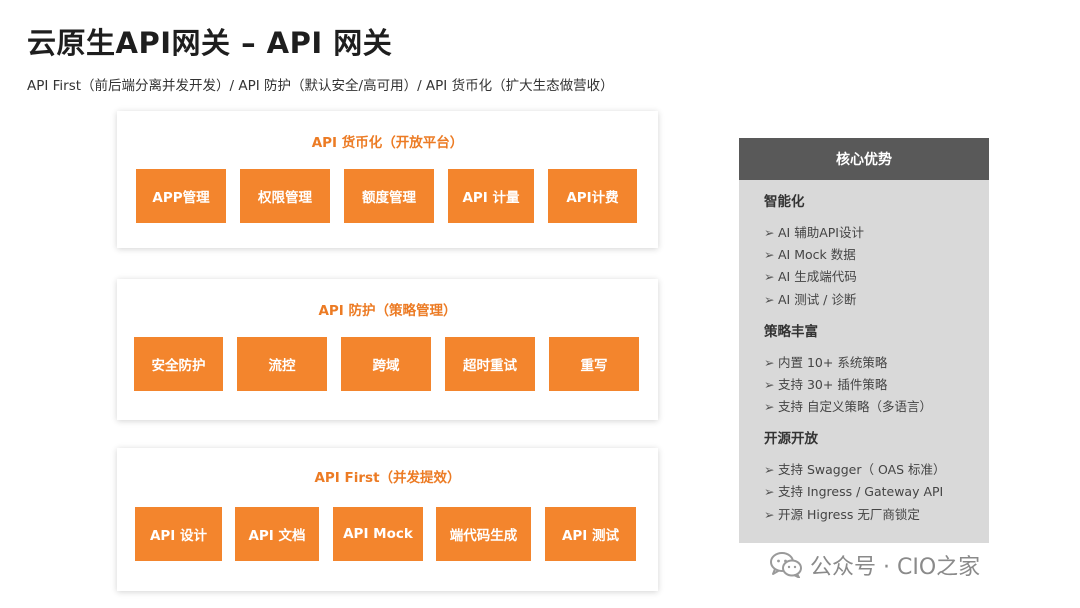 The width and height of the screenshot is (1080, 608). What do you see at coordinates (848, 406) in the screenshot?
I see `advantage-item: ➢ 支持 自定义策略（多语言）` at bounding box center [848, 406].